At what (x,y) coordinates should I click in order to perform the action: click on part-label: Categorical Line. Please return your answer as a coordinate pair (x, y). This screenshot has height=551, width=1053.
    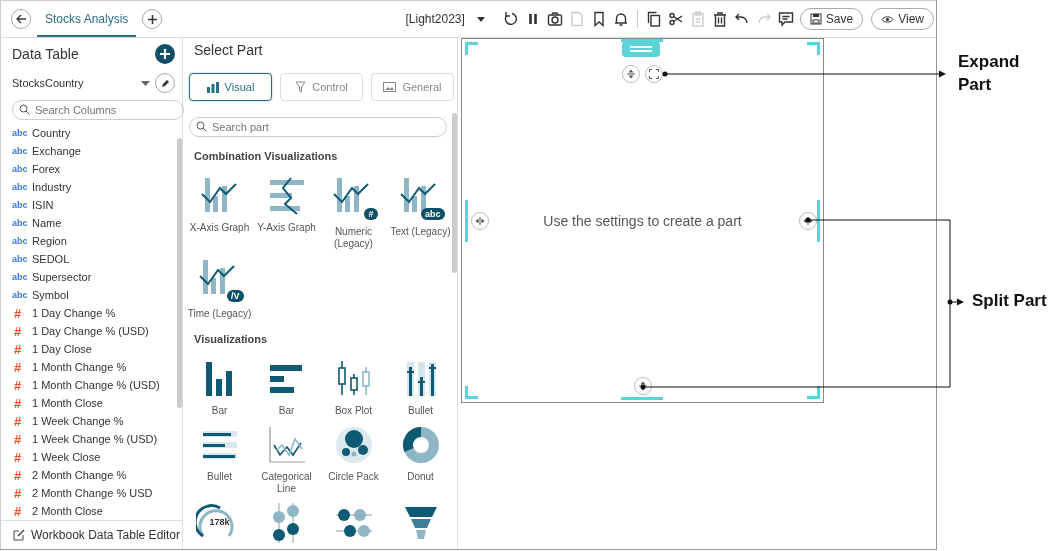
    Looking at the image, I should click on (286, 483).